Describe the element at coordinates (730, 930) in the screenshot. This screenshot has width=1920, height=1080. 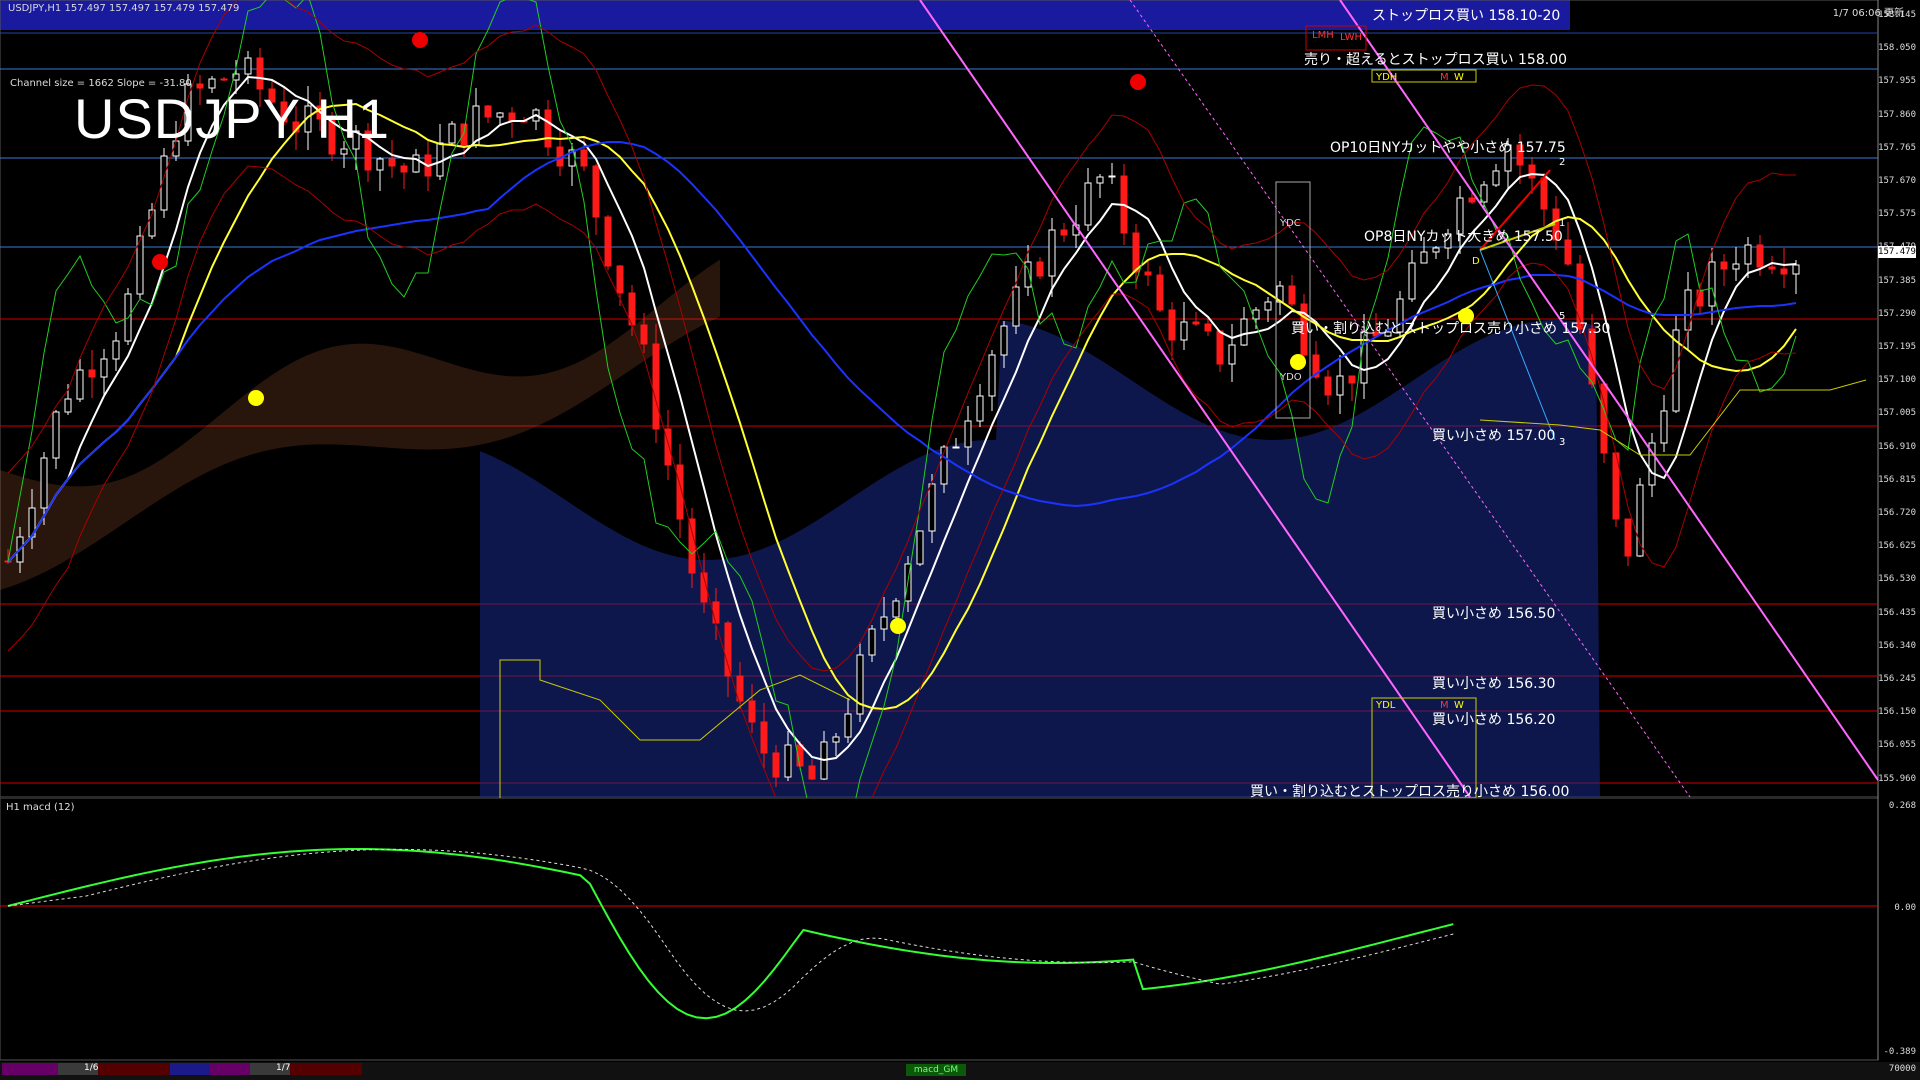
I see `macd-signal-line` at that location.